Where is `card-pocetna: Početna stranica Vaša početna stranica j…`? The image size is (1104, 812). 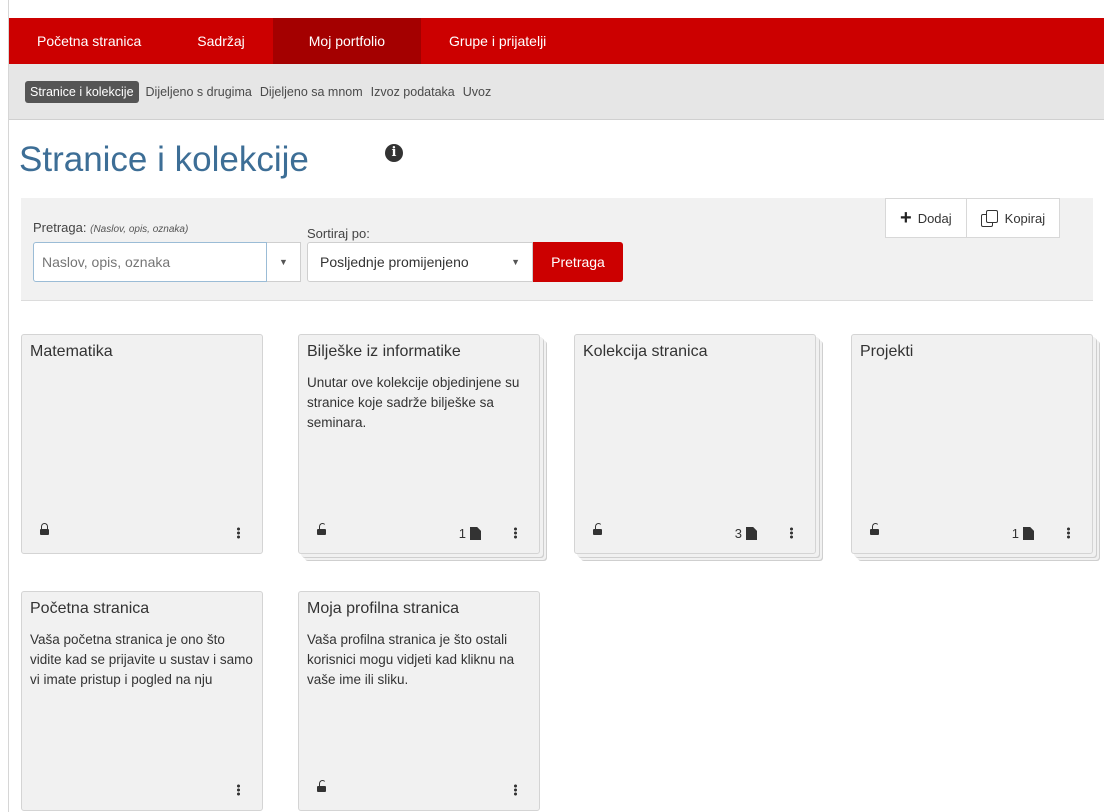 card-pocetna: Početna stranica Vaša početna stranica j… is located at coordinates (142, 701).